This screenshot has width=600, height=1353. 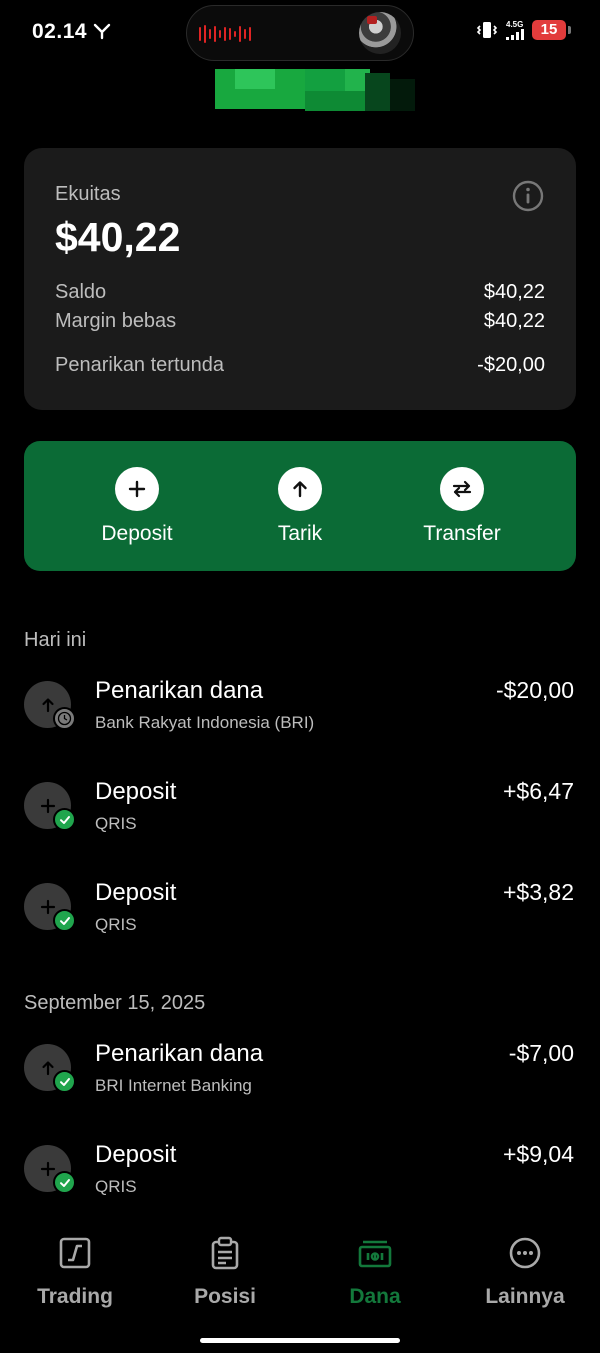 What do you see at coordinates (137, 489) in the screenshot?
I see `plus-icon` at bounding box center [137, 489].